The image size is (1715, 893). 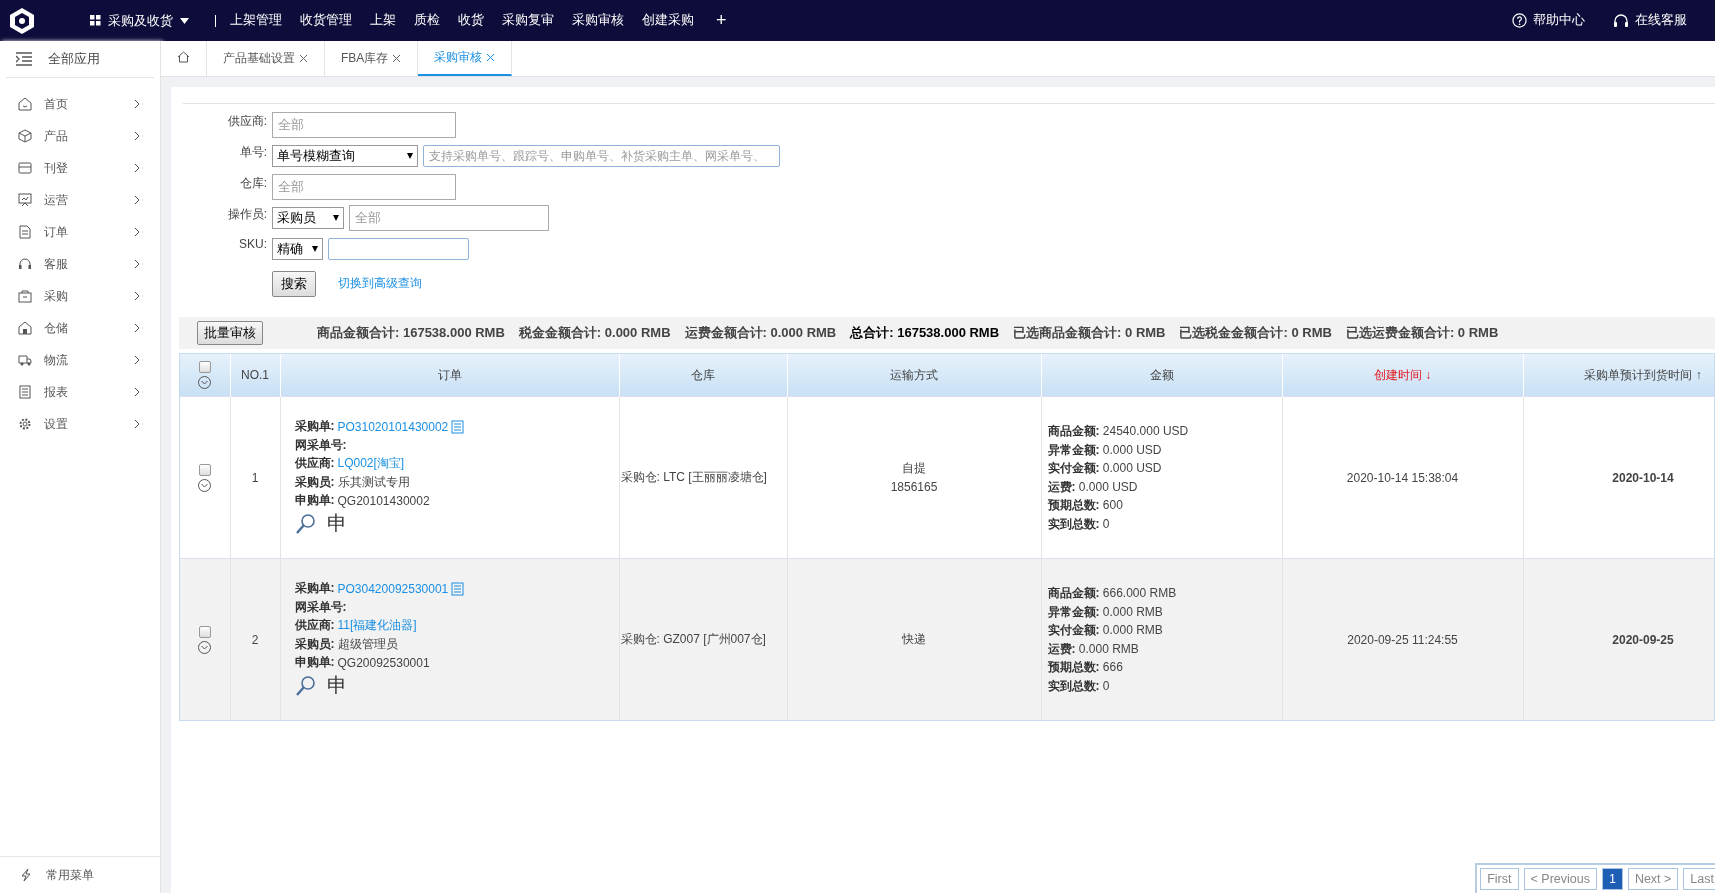 What do you see at coordinates (1161, 374) in the screenshot?
I see `column-header: 金额` at bounding box center [1161, 374].